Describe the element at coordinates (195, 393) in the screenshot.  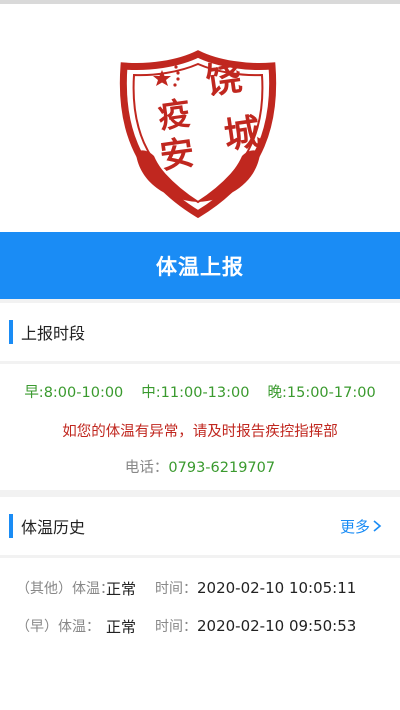
I see `time-slot-noon: 中:11:00-13:00` at that location.